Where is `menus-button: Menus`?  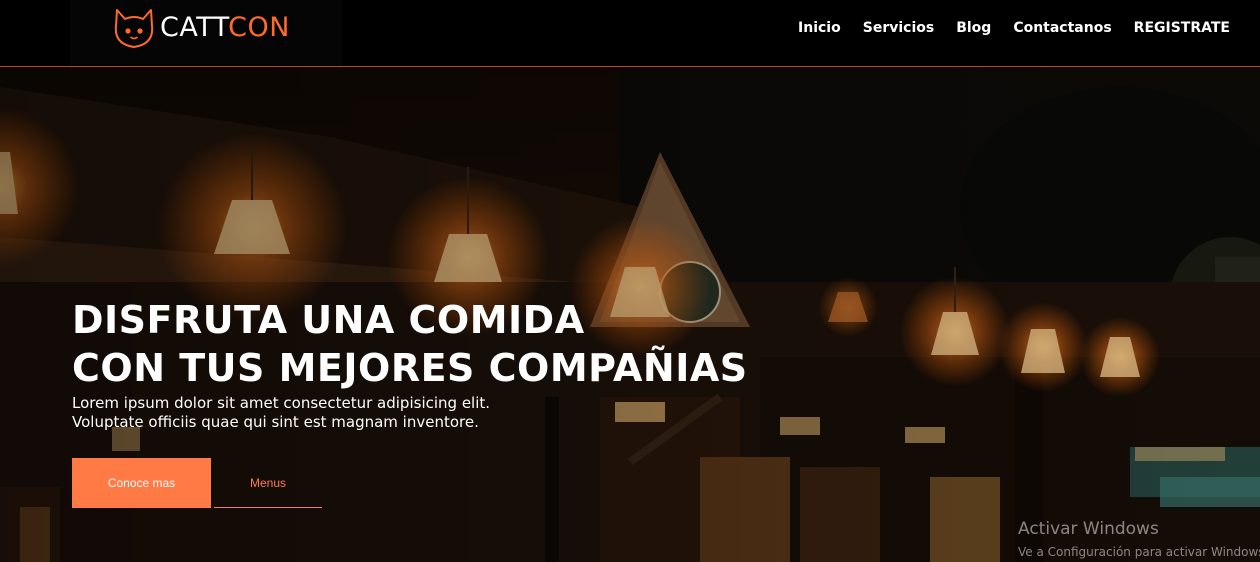 menus-button: Menus is located at coordinates (268, 483).